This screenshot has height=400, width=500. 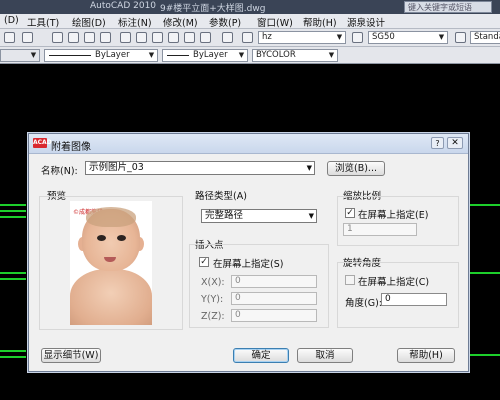 What do you see at coordinates (213, 316) in the screenshot?
I see `z-label: Z(Z):` at bounding box center [213, 316].